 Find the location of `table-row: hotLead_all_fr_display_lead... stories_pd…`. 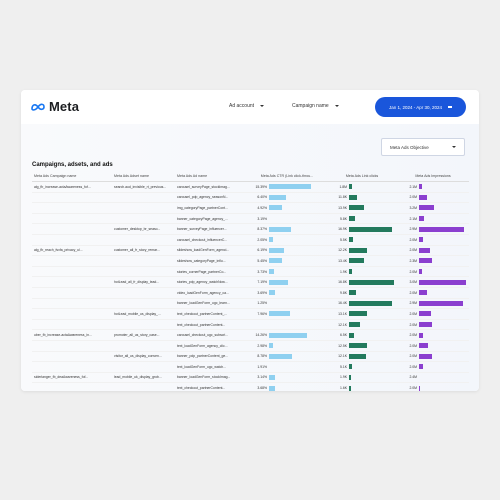

table-row: hotLead_all_fr_display_lead... stories_pd… is located at coordinates (250, 282).